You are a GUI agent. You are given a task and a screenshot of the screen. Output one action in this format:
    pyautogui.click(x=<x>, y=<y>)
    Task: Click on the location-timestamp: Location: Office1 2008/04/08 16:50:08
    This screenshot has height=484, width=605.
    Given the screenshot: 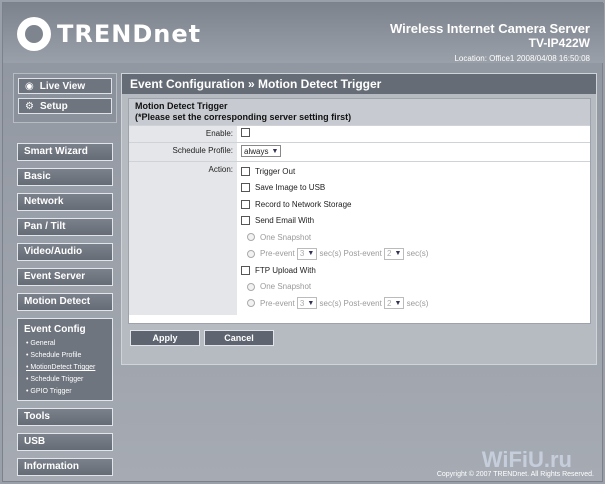 What is the action you would take?
    pyautogui.click(x=522, y=58)
    